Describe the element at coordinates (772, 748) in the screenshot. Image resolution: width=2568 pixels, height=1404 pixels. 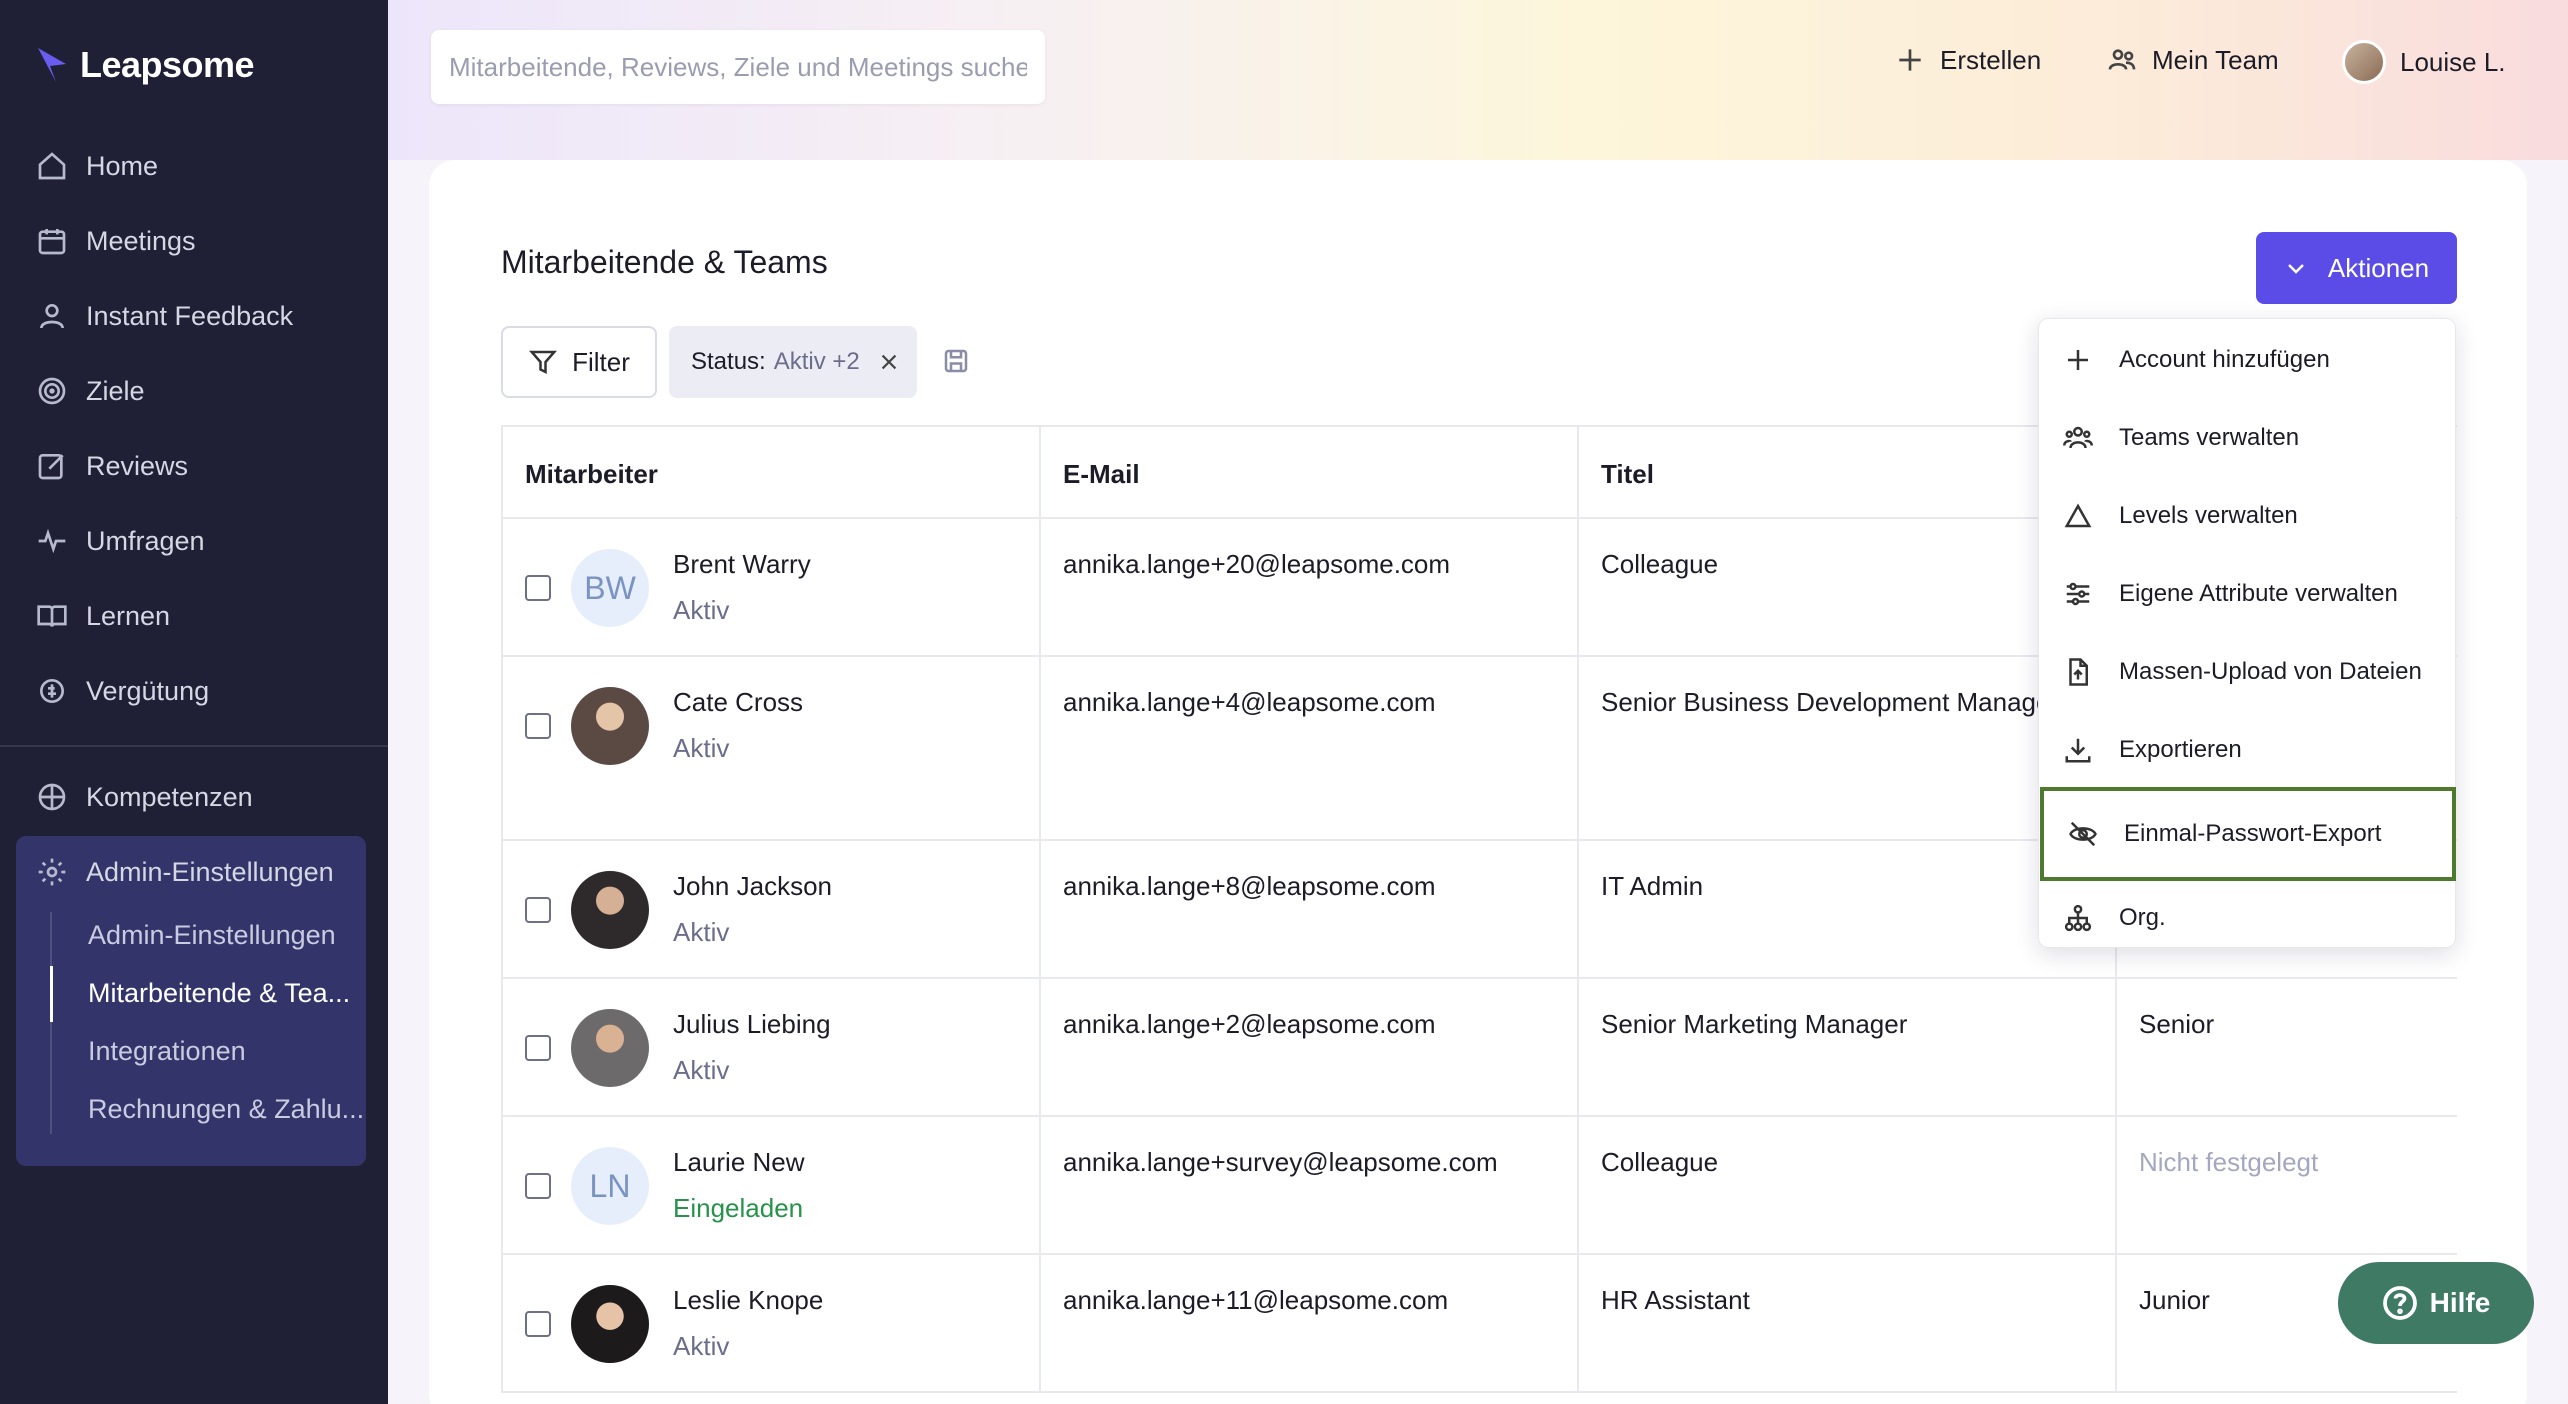
I see `employee-cell: Cate Cross Aktiv` at that location.